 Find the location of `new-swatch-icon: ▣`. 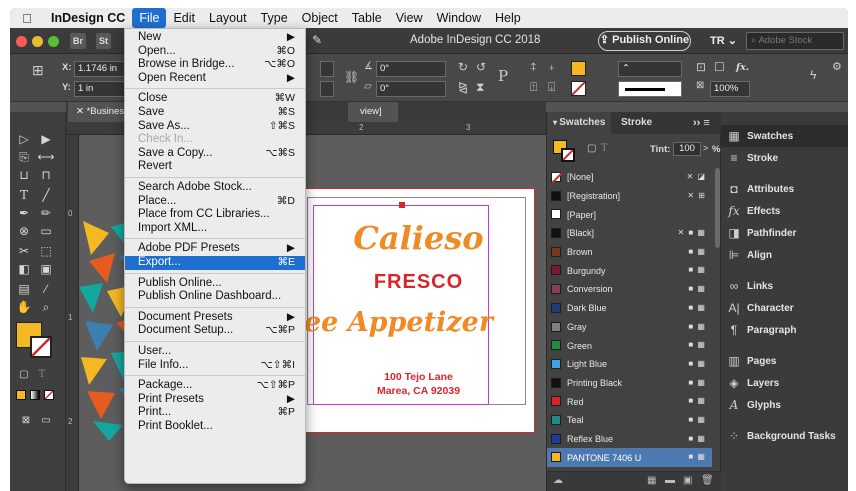

new-swatch-icon: ▣ is located at coordinates (687, 480).